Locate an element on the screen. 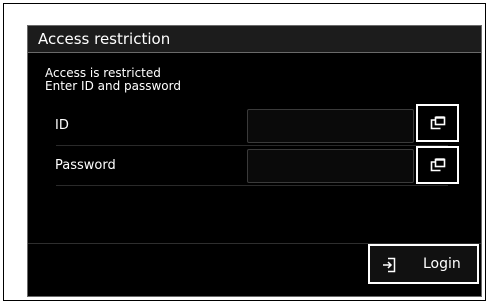 The image size is (490, 305). password-label: Password is located at coordinates (85, 165).